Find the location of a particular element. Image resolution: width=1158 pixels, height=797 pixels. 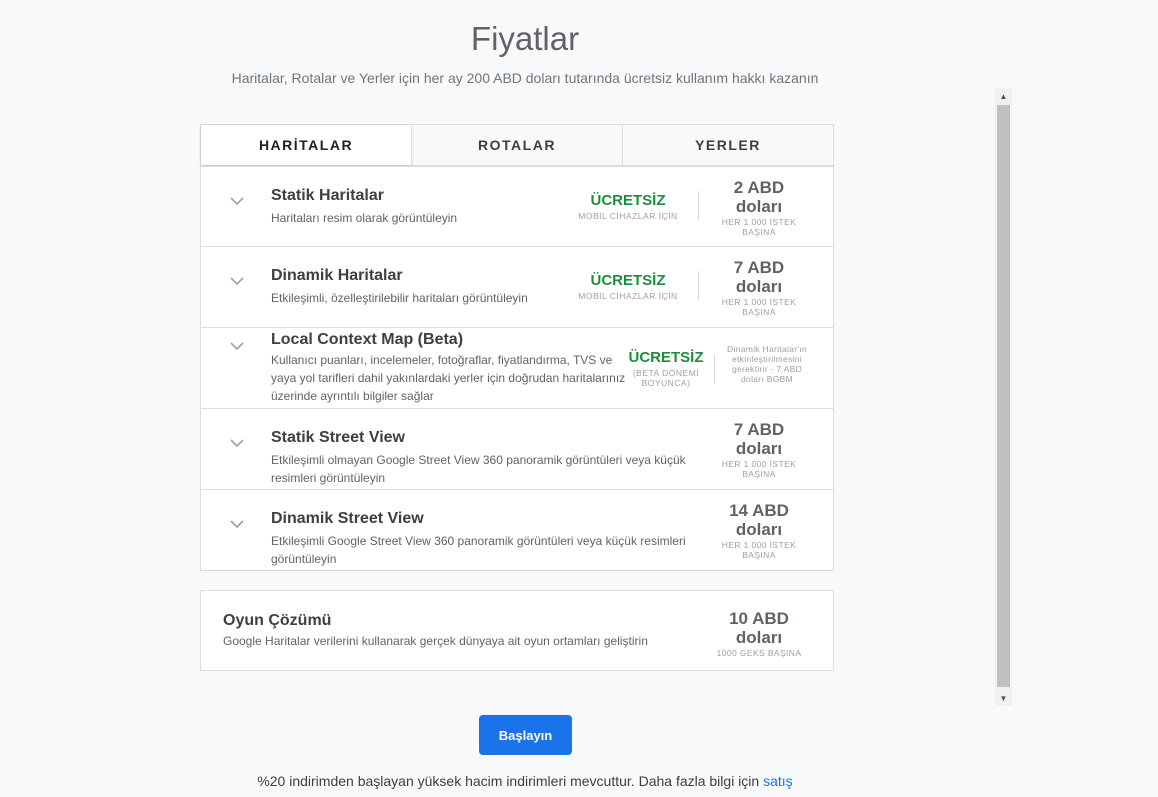

price-block: 14 ABD doları HER 1.000 İSTEK BAŞINA is located at coordinates (759, 530).